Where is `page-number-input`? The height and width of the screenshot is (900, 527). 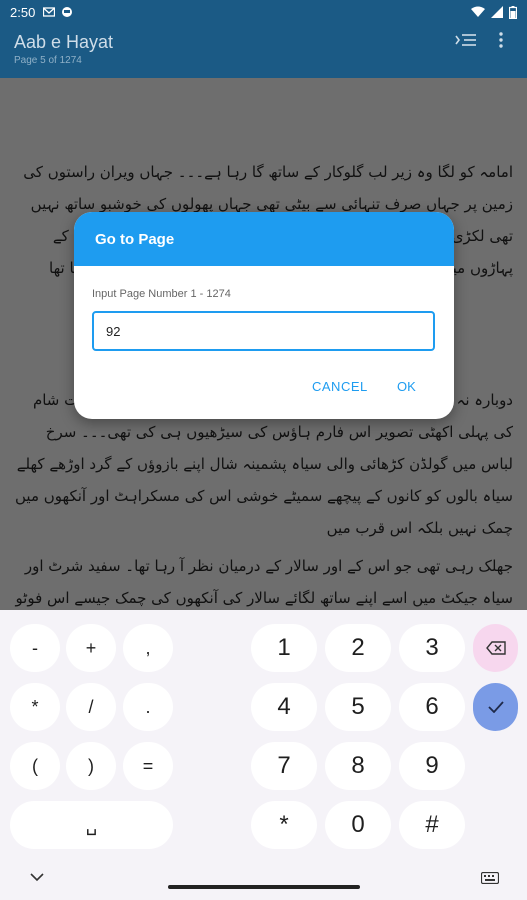 page-number-input is located at coordinates (263, 331).